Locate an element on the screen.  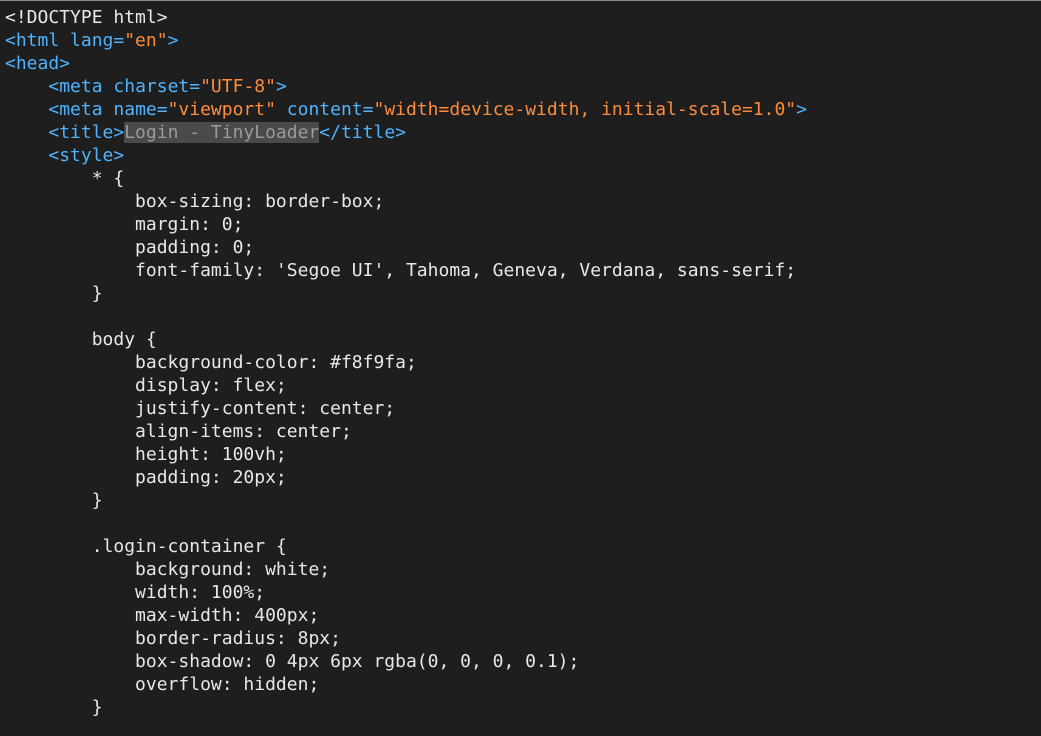
code-line: height: 100vh; is located at coordinates (406, 454).